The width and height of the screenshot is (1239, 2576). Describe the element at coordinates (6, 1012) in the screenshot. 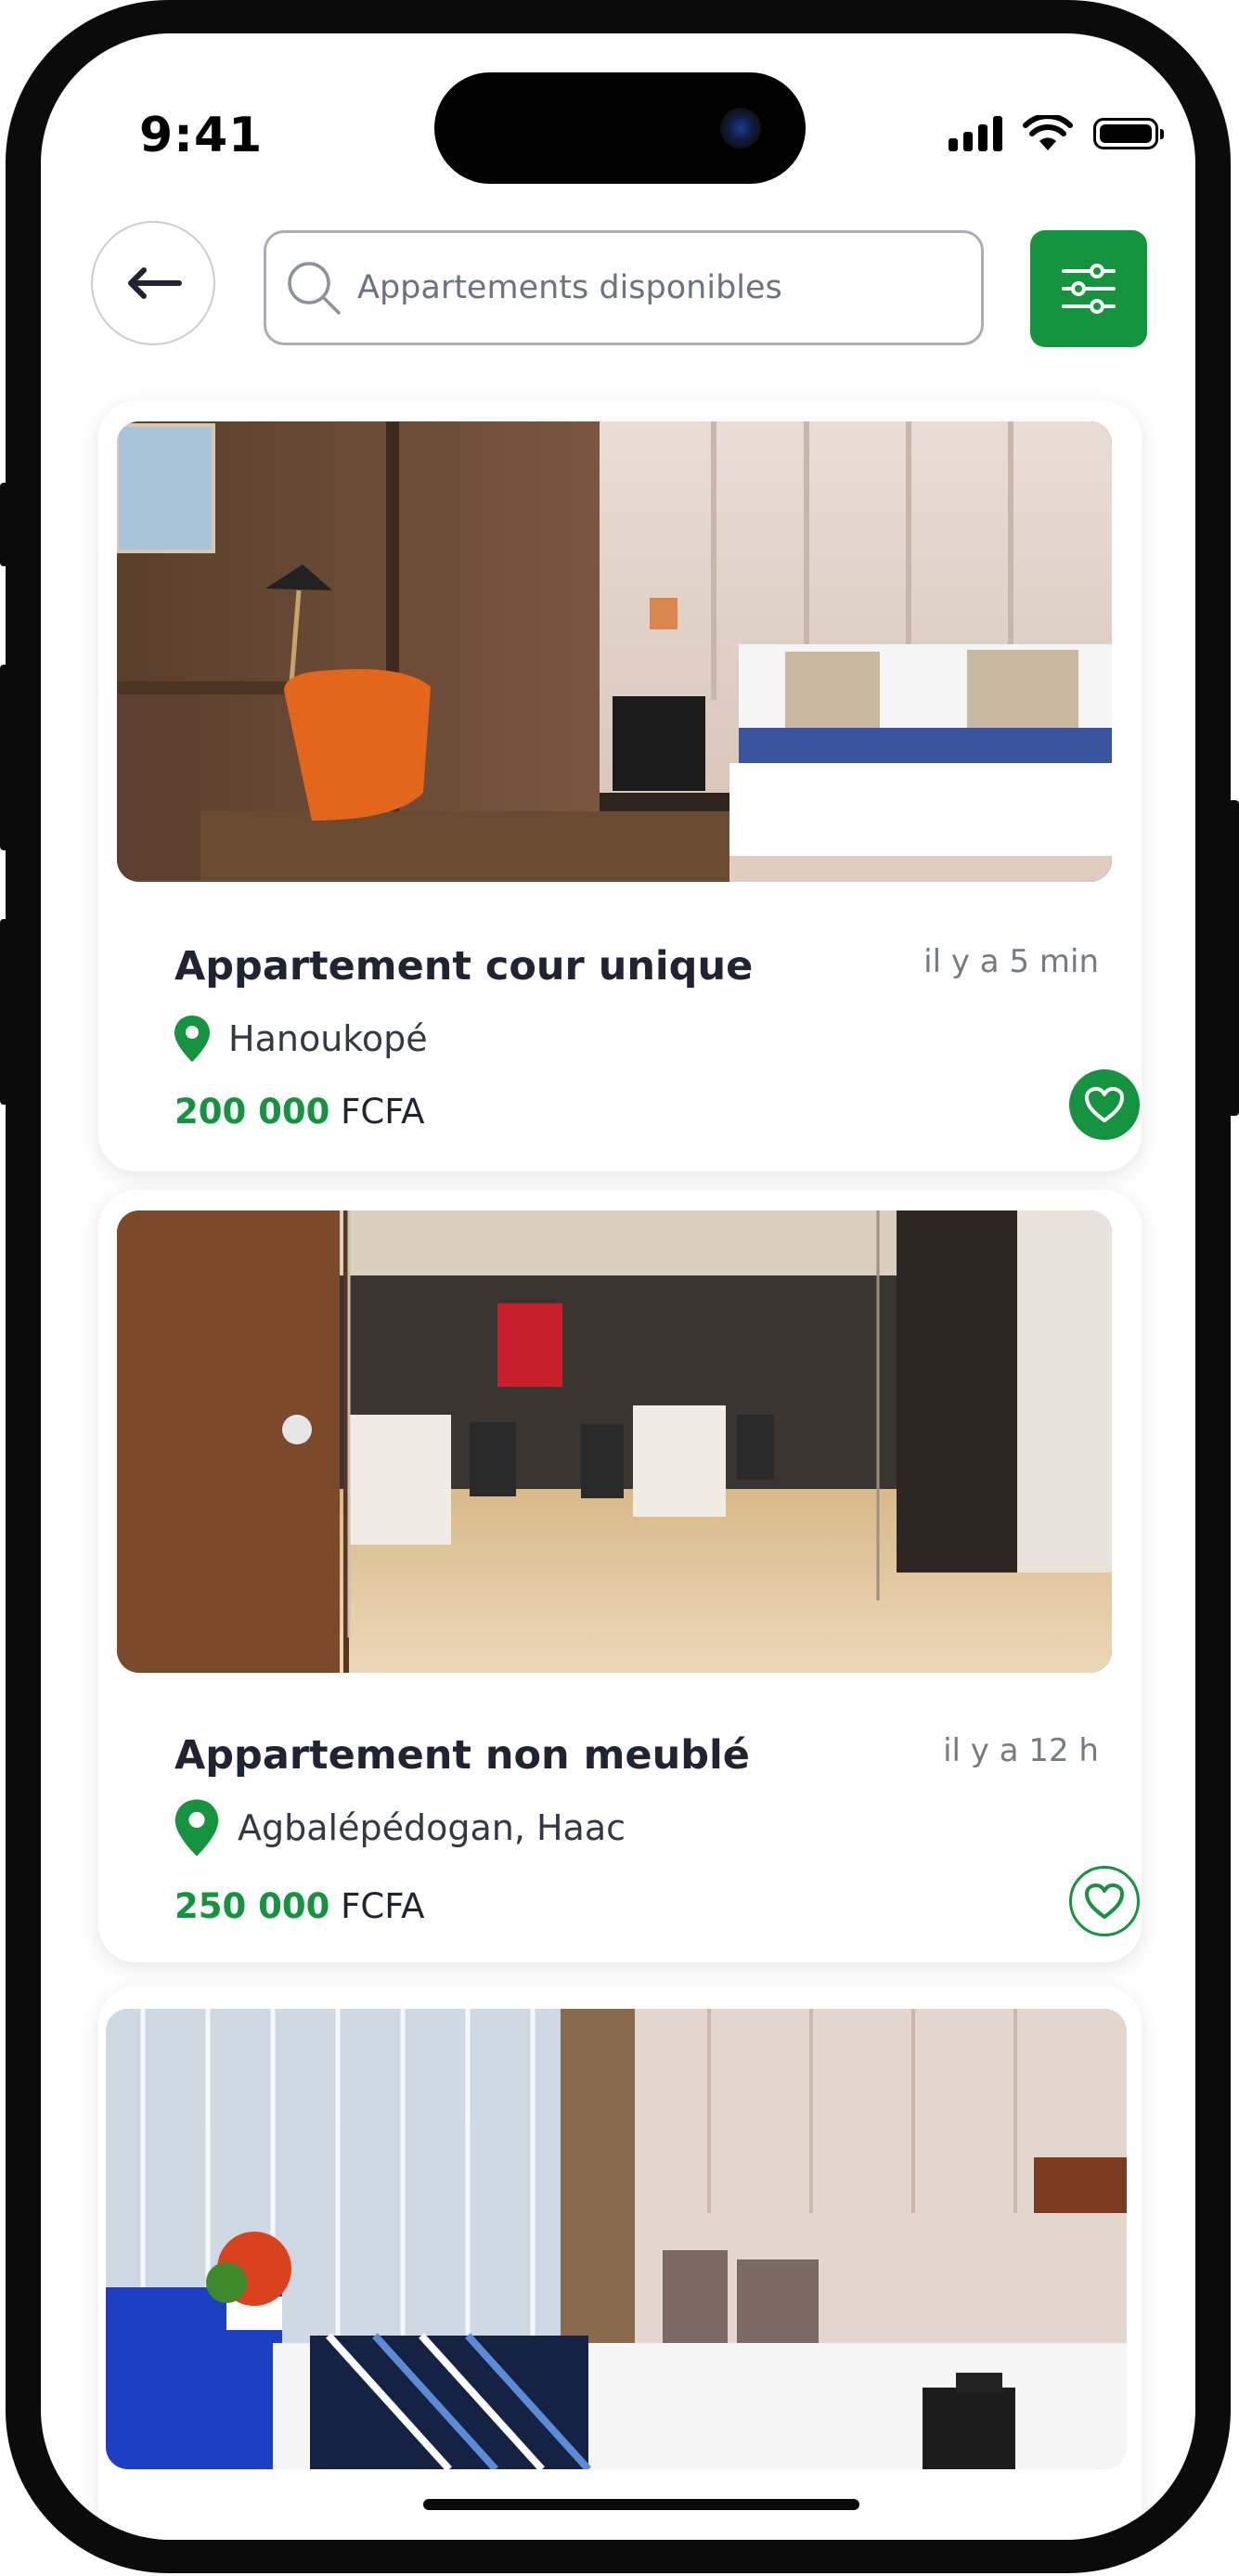

I see `side-button-volume-down` at that location.